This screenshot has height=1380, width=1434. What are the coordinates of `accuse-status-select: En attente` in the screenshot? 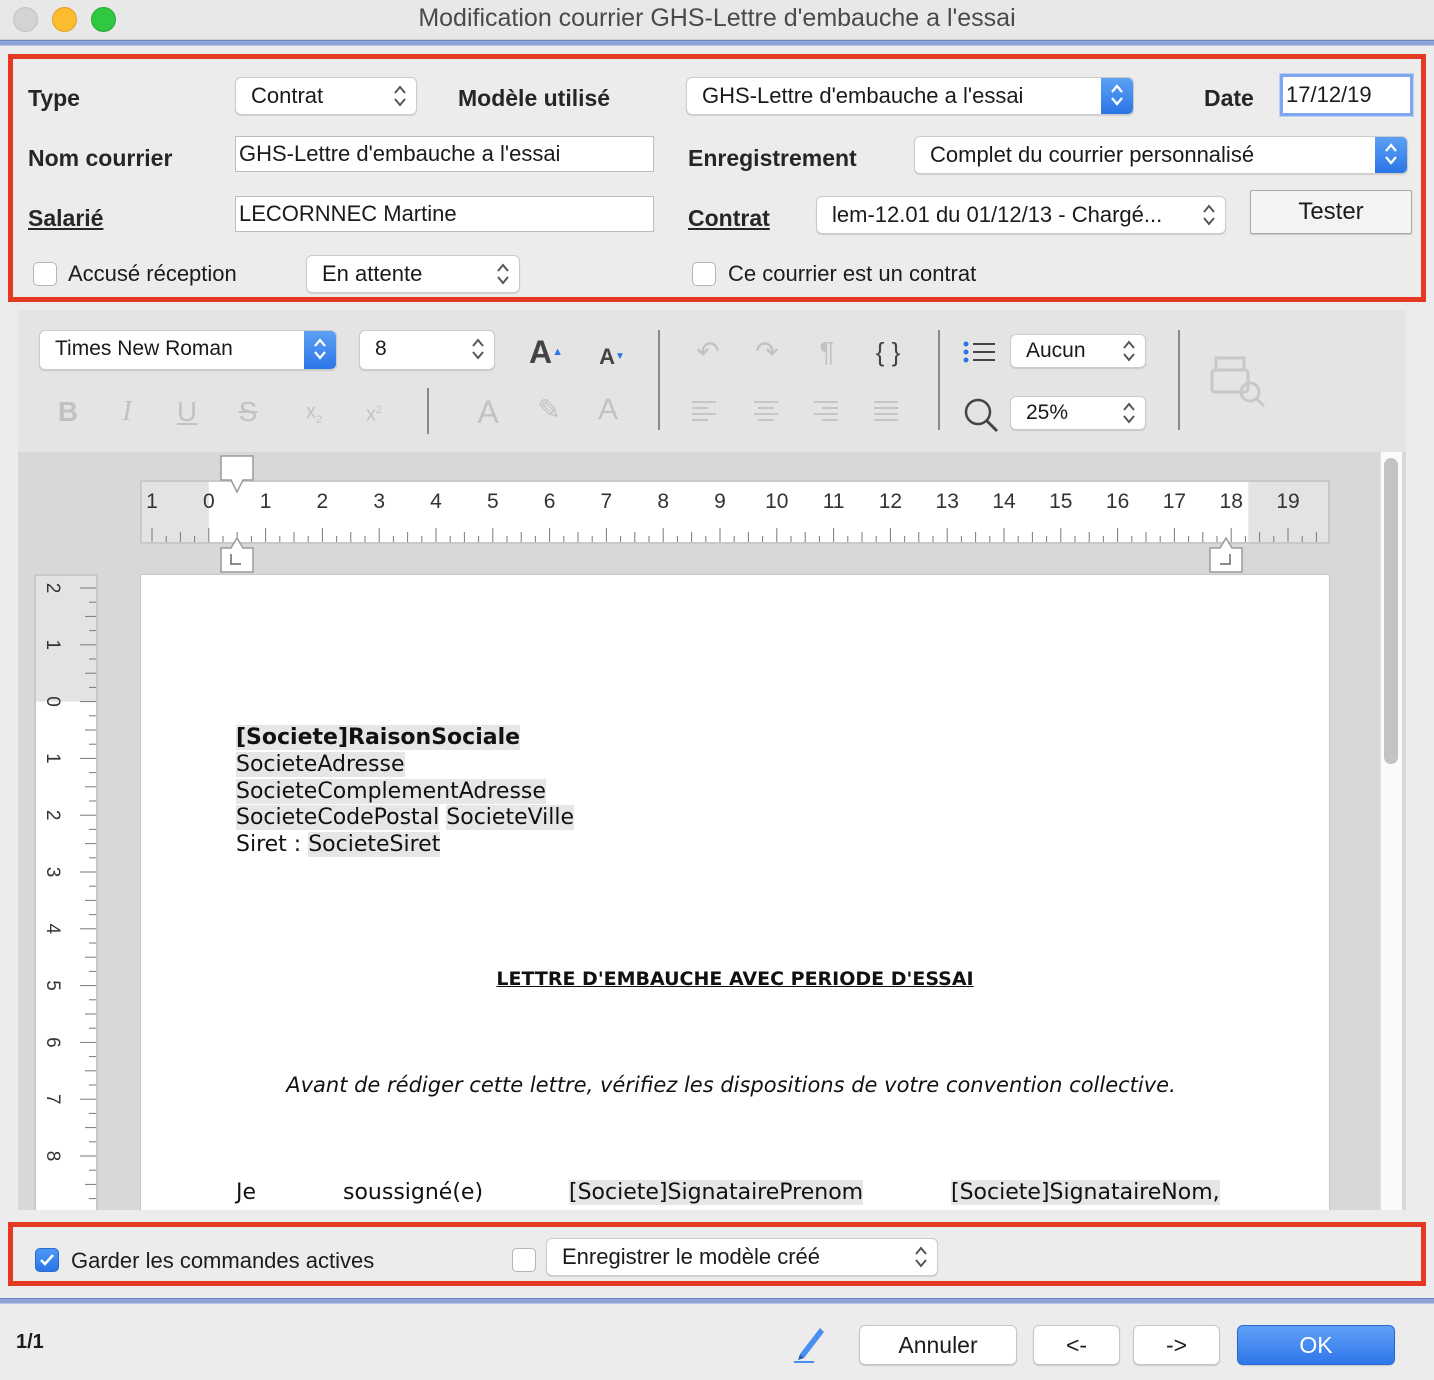 It's located at (413, 274).